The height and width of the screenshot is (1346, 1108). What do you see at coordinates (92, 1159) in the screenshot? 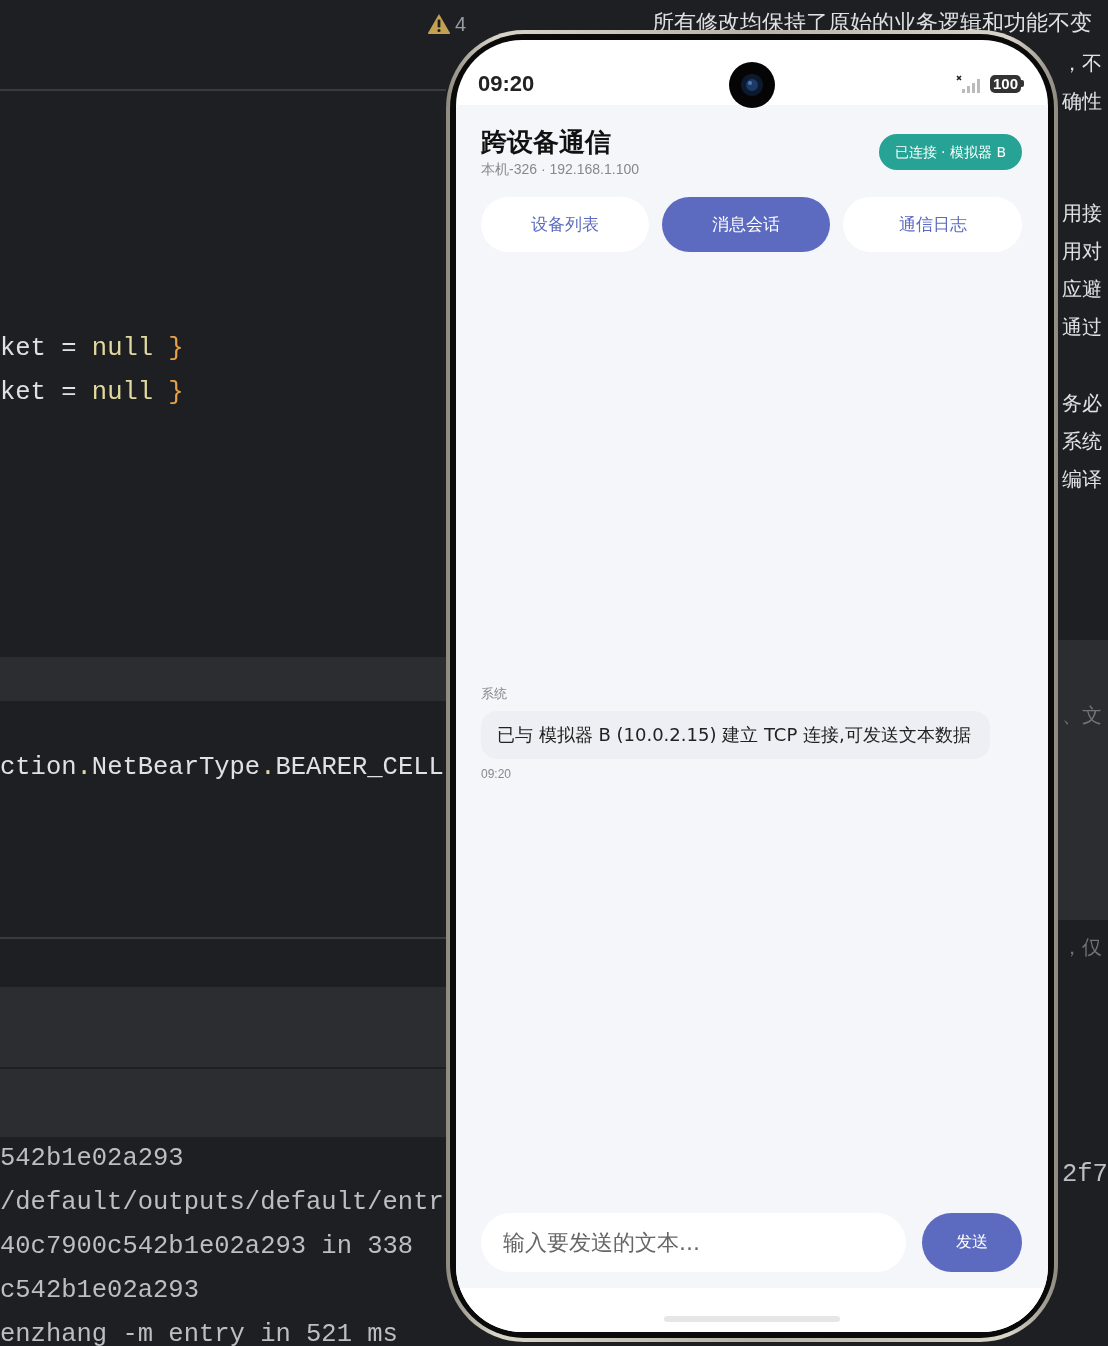
I see `terminal-line: 542b1e02a293` at bounding box center [92, 1159].